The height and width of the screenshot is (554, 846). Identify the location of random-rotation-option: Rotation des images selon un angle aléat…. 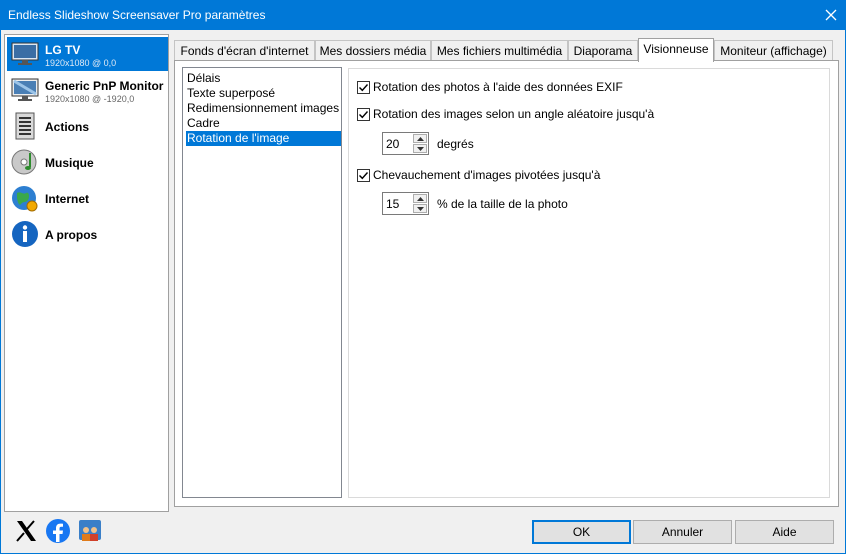
(505, 114).